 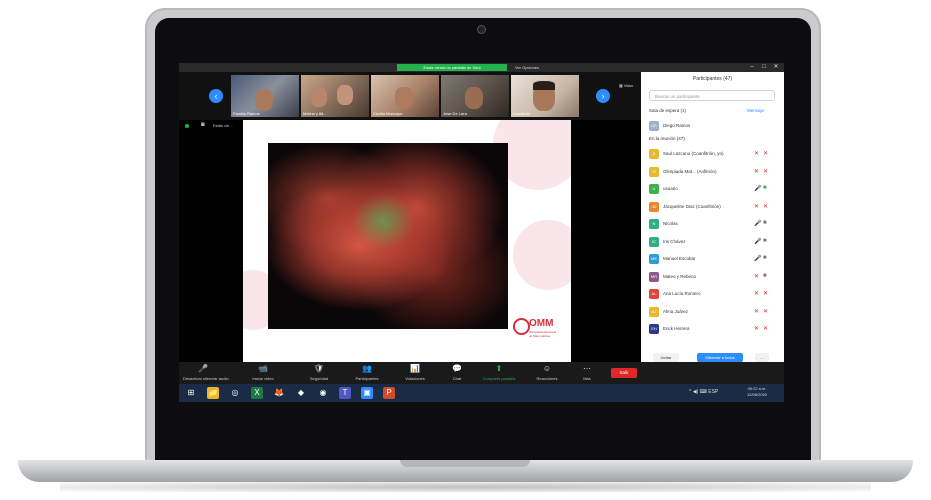 What do you see at coordinates (405, 96) in the screenshot?
I see `video-thumbnail: Cecilia Moncayo` at bounding box center [405, 96].